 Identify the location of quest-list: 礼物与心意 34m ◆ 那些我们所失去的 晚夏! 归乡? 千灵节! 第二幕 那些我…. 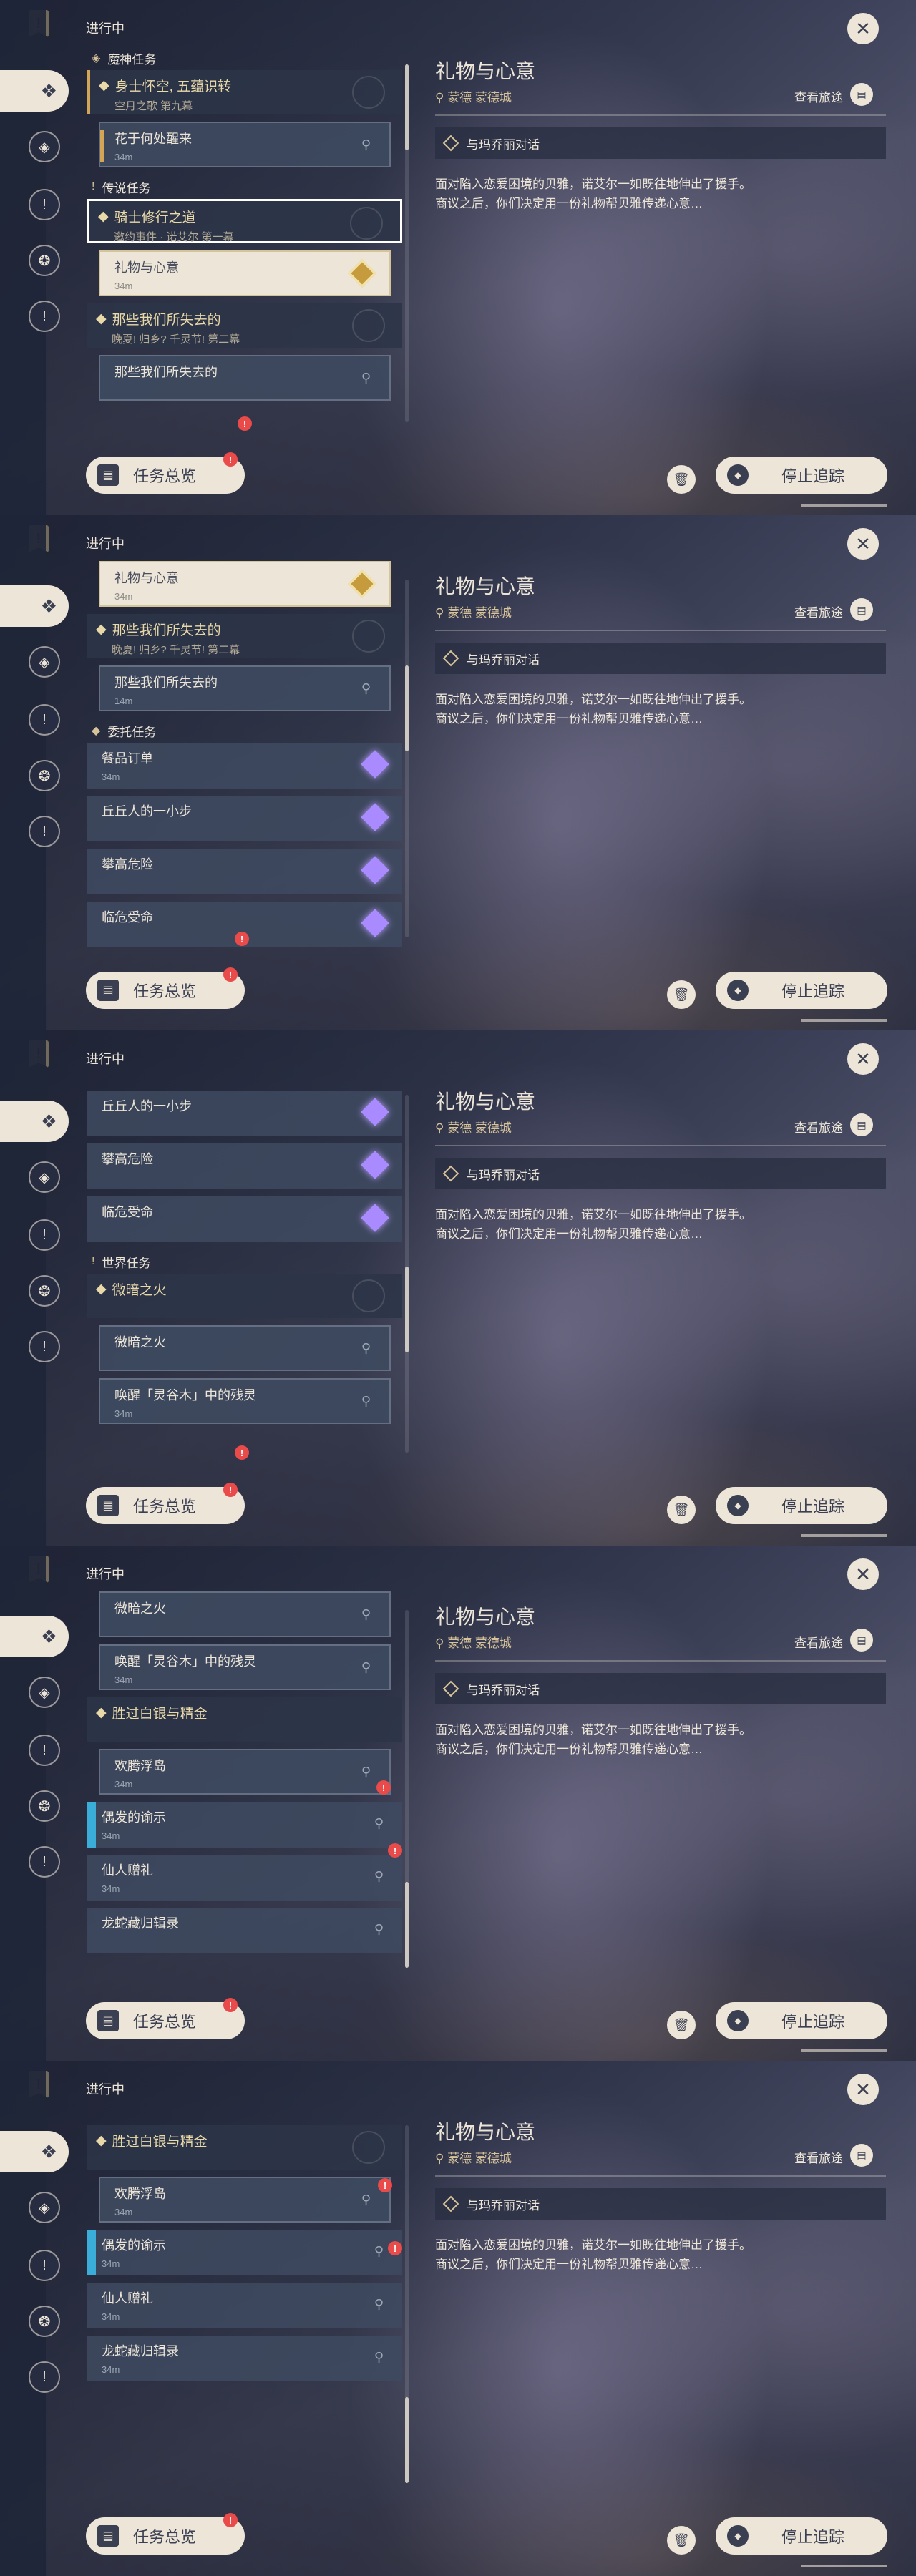
(244, 758).